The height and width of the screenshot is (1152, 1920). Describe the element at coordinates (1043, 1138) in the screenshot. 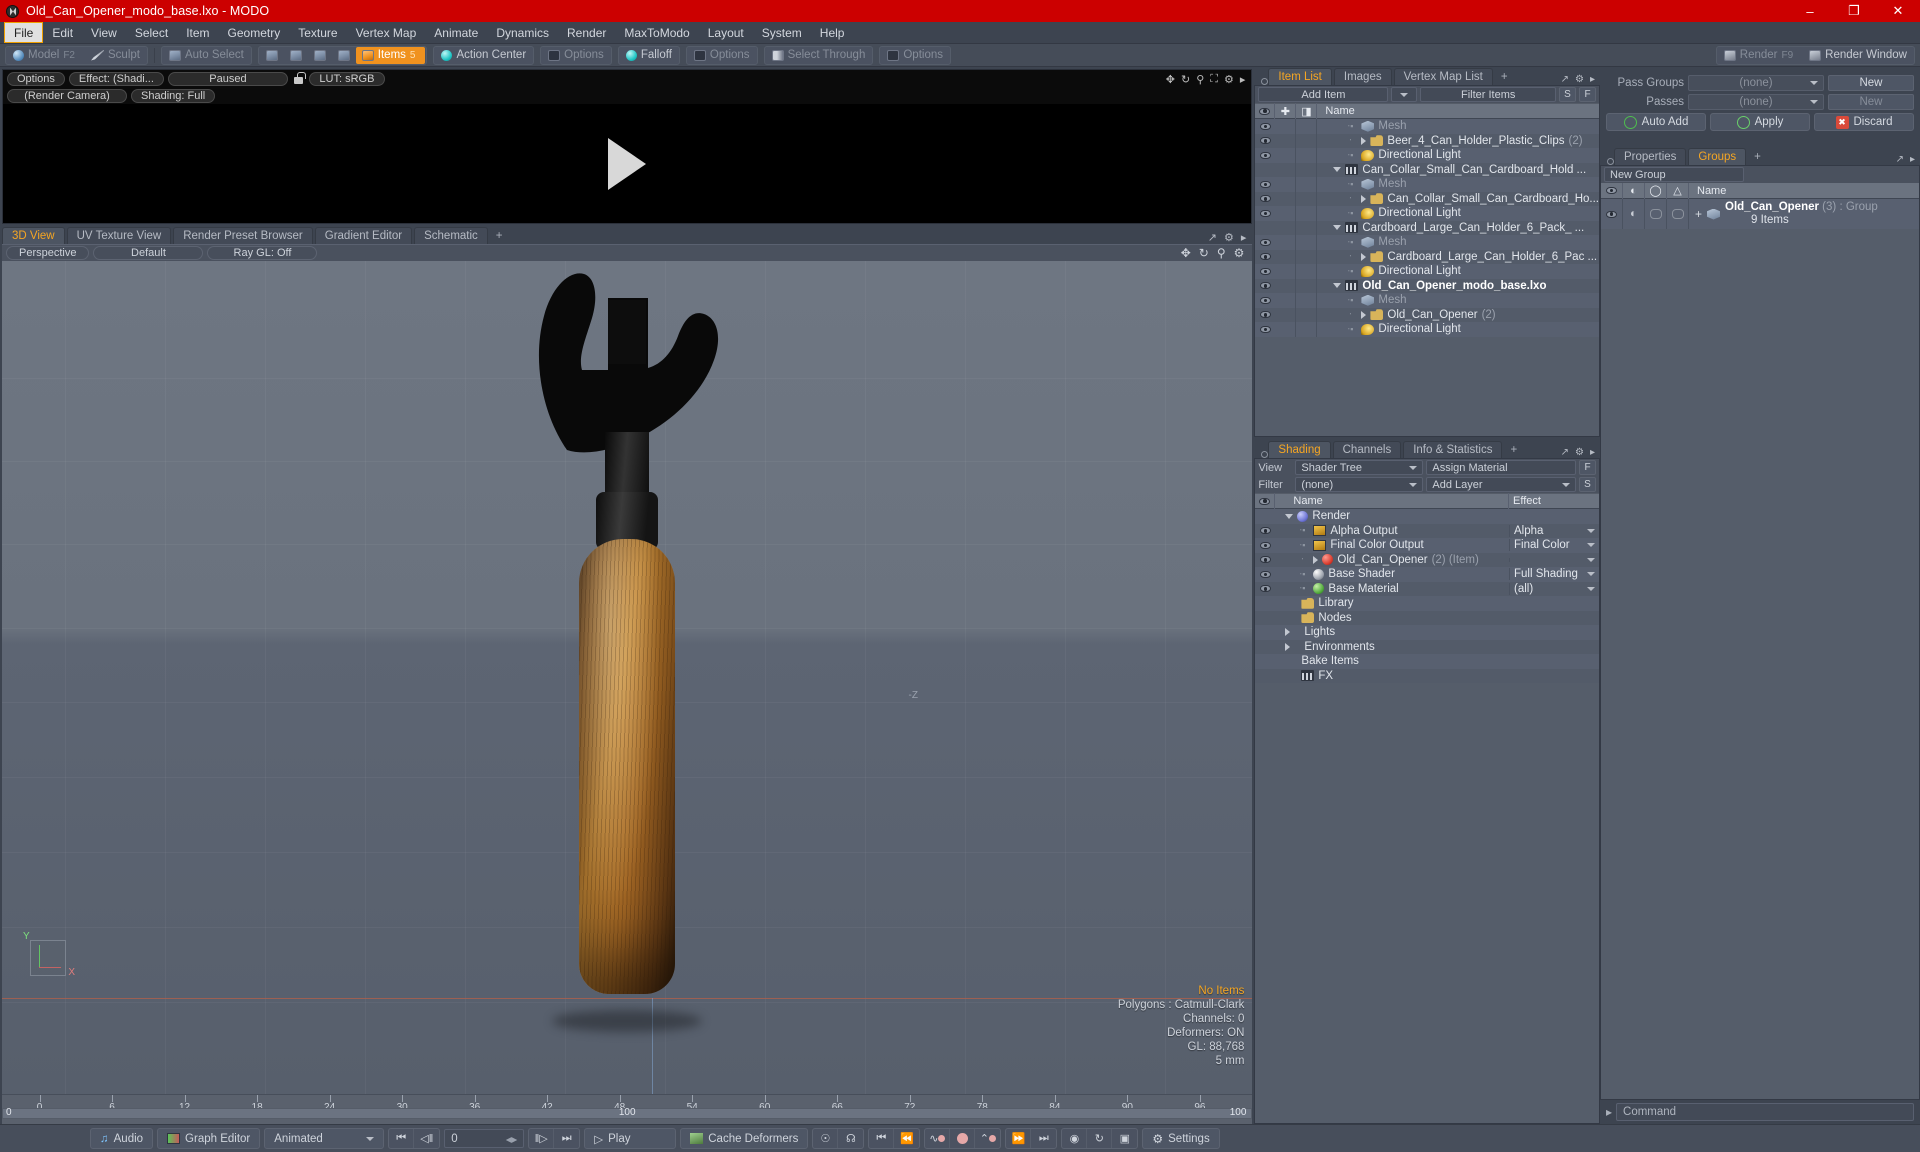

I see `last-key-icon: ⏭` at that location.